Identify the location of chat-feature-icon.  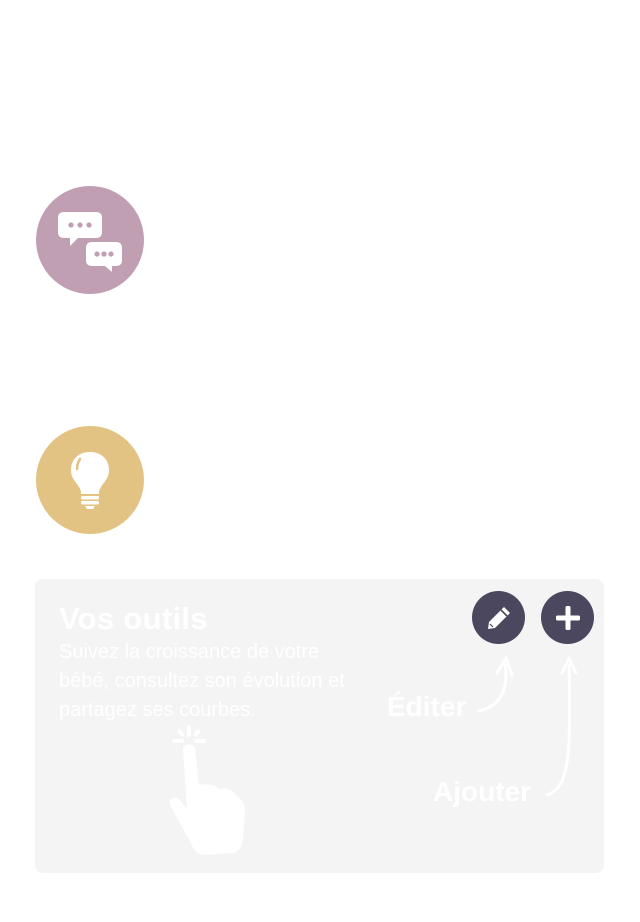
(90, 240).